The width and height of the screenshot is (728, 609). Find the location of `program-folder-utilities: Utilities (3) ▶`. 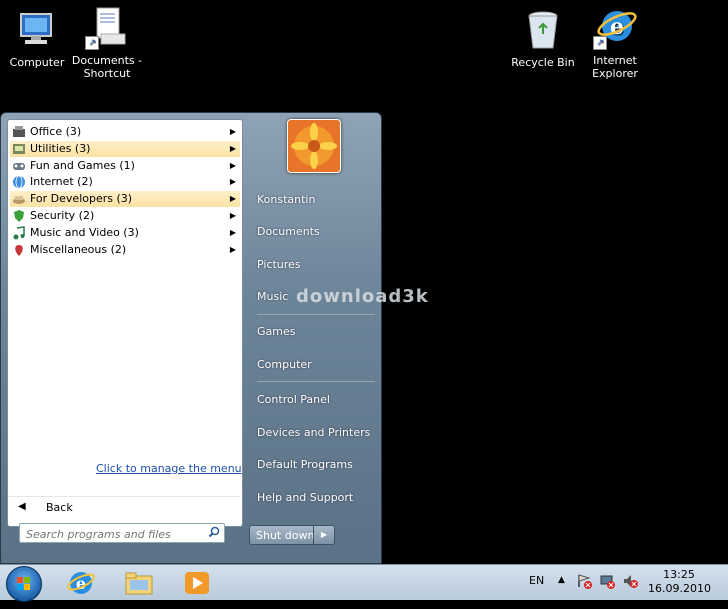

program-folder-utilities: Utilities (3) ▶ is located at coordinates (125, 148).